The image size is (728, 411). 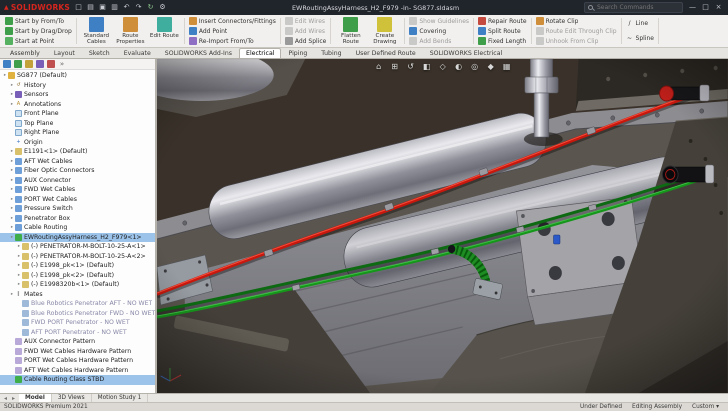 What do you see at coordinates (502, 21) in the screenshot?
I see `ribbon-button-repair-route: Repair Route` at bounding box center [502, 21].